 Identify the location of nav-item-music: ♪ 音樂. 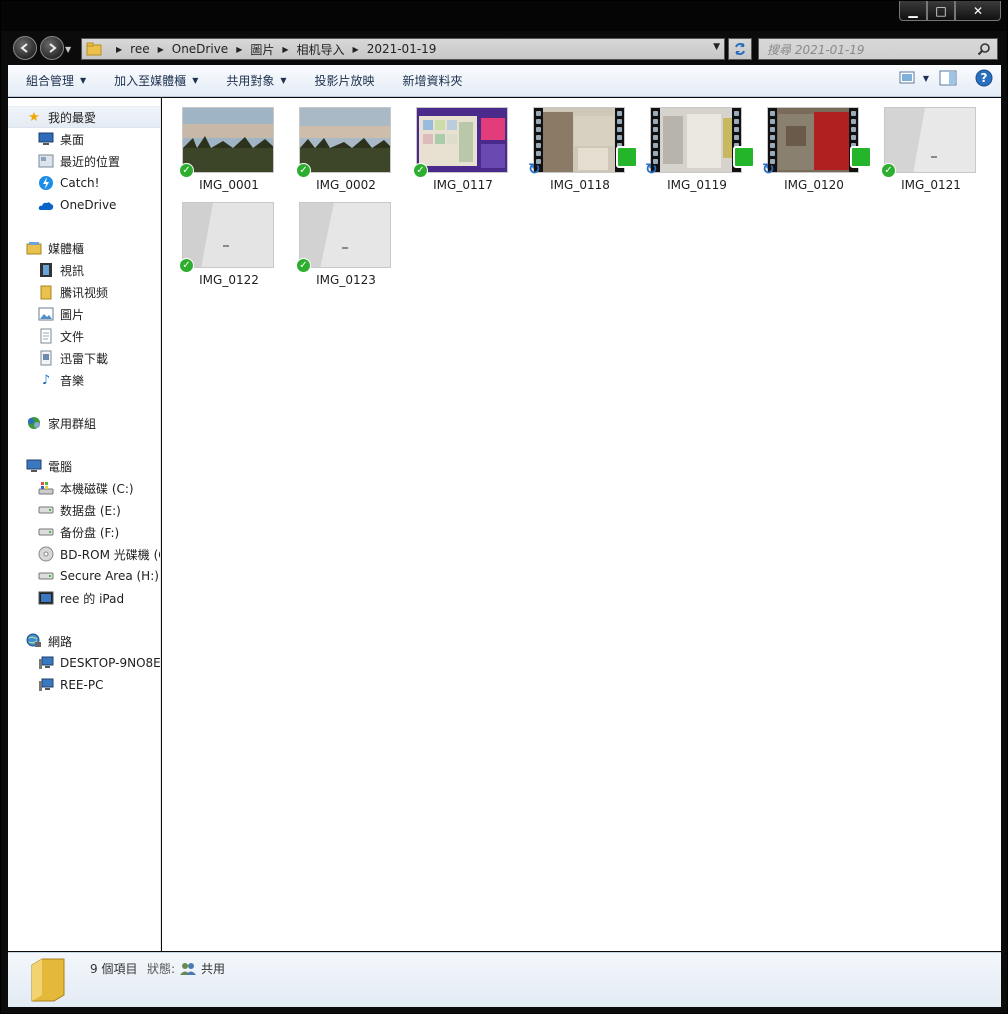
(84, 380).